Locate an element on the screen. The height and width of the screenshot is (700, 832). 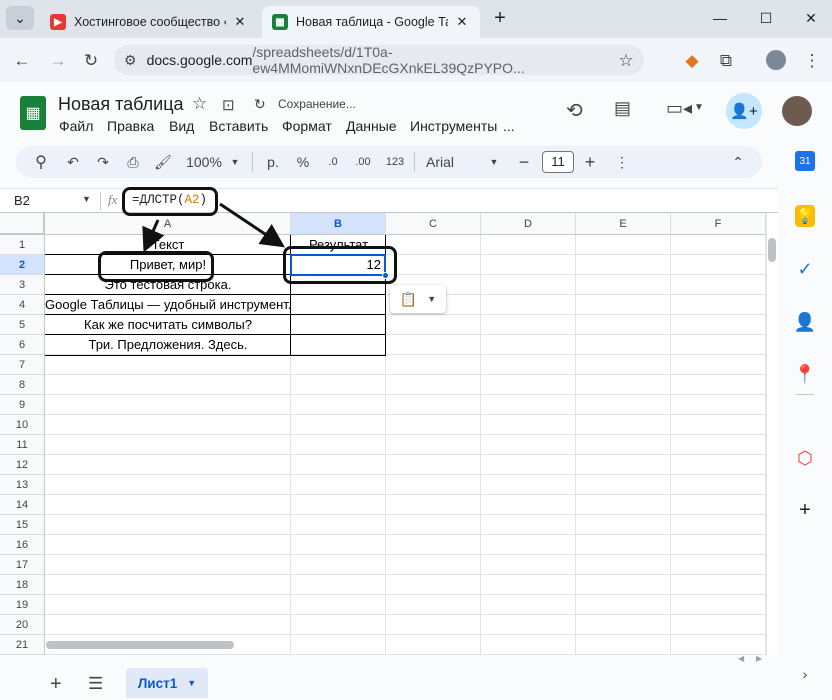
arrow-to-result is located at coordinates (252, 225).